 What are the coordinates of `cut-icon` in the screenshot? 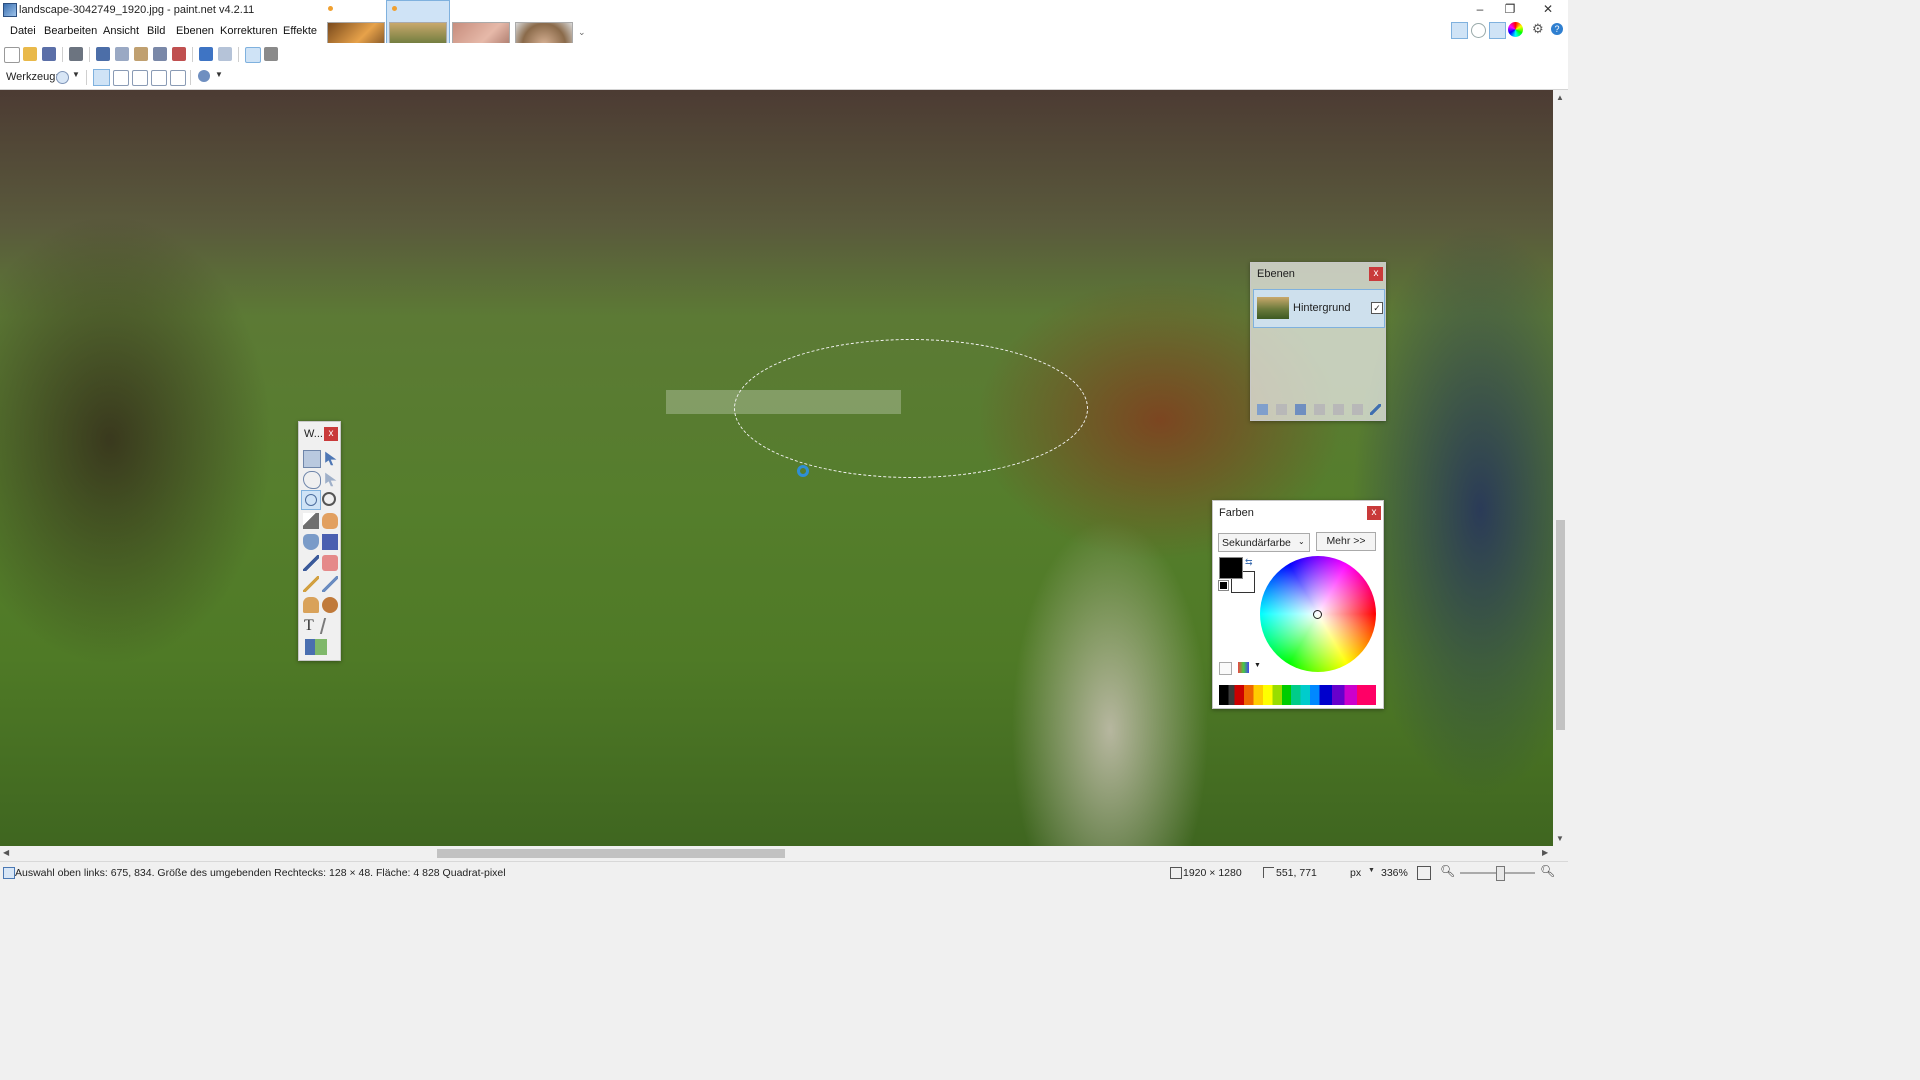 It's located at (103, 54).